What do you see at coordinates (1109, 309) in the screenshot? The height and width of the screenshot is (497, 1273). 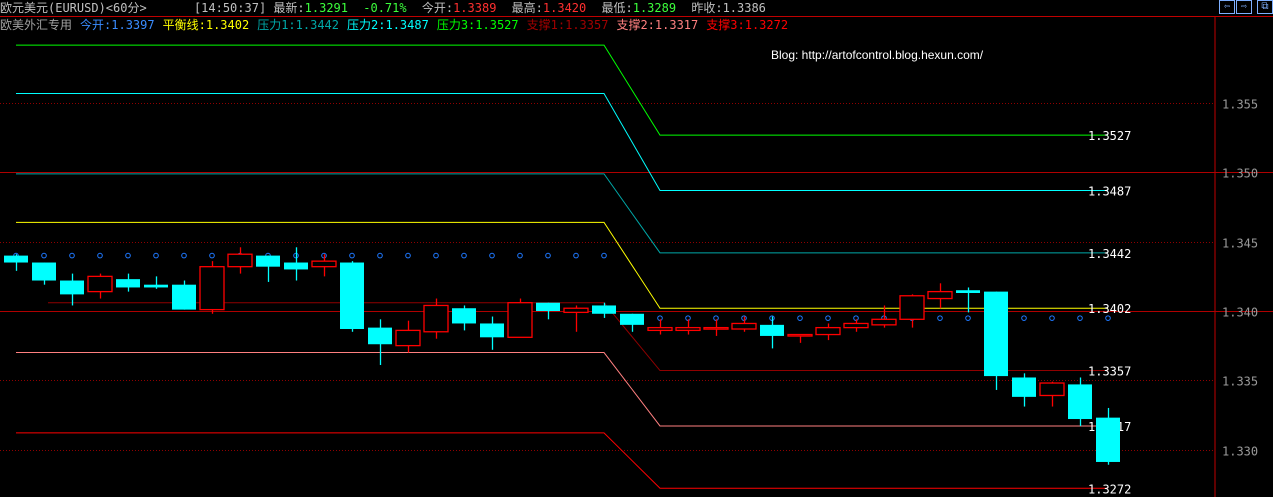 I see `level-label: 1.3402` at bounding box center [1109, 309].